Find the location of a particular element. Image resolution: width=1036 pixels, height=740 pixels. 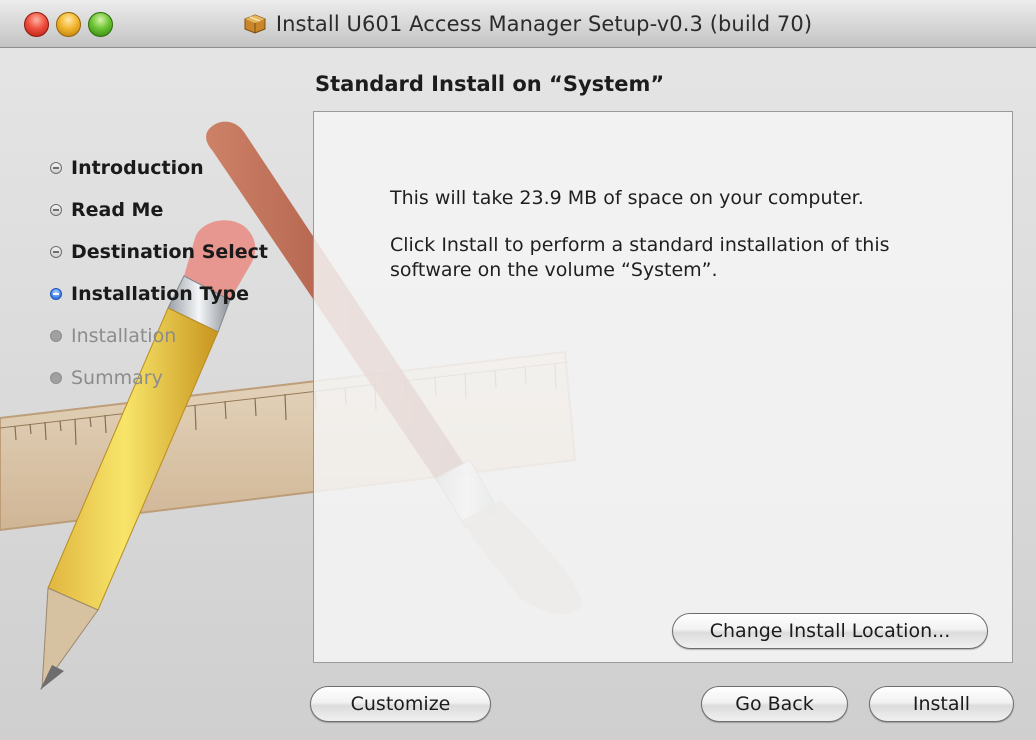

step-summary: Summary is located at coordinates (159, 378).